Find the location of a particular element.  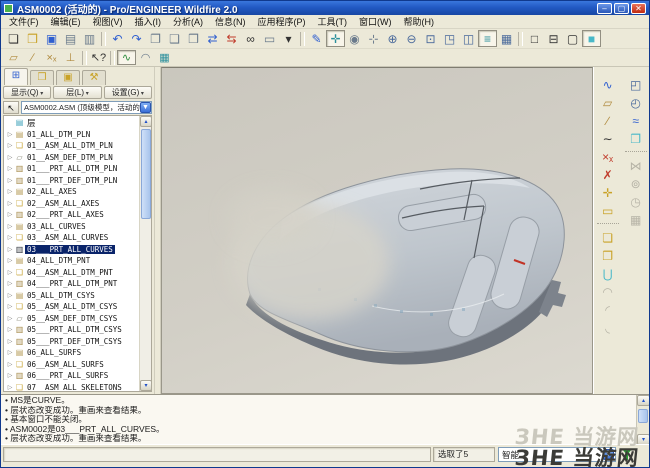

layer-label: 05___PRT_ALL_DTM_CSYS is located at coordinates (74, 329).